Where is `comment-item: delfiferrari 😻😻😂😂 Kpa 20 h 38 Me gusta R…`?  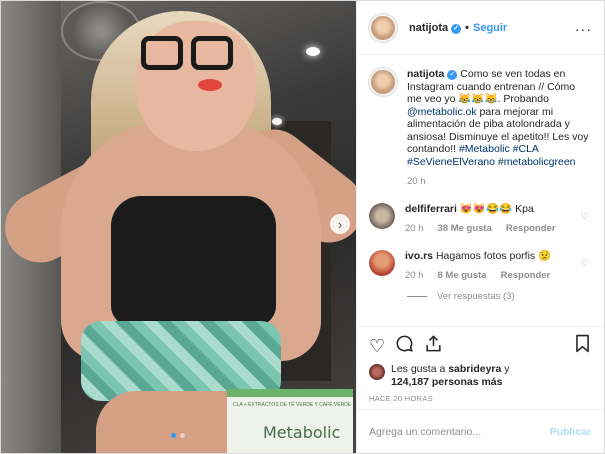
comment-item: delfiferrari 😻😻😂😂 Kpa 20 h 38 Me gusta R… is located at coordinates (480, 219).